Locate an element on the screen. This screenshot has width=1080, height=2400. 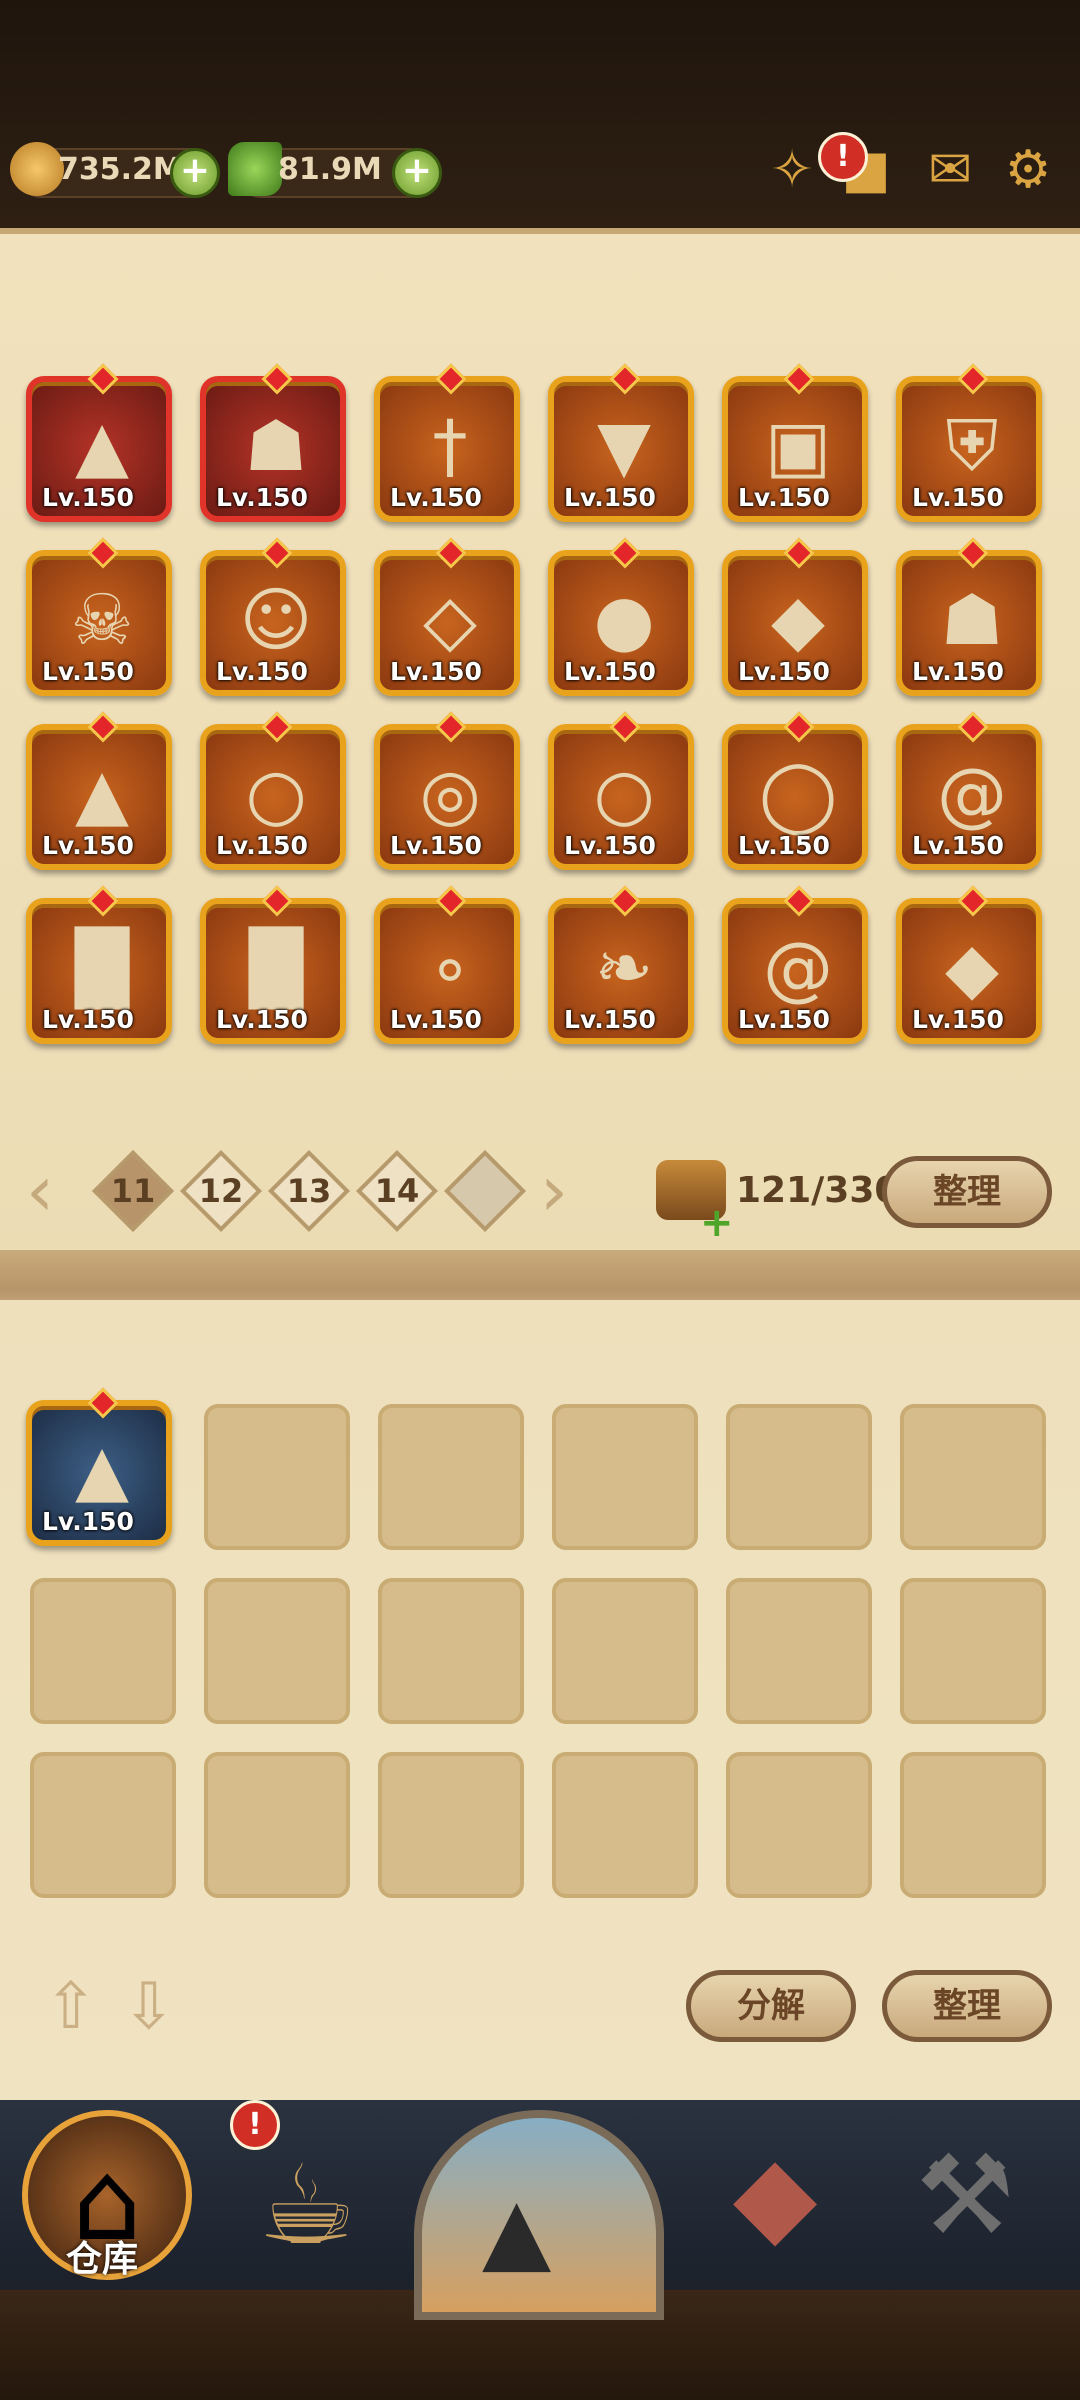
up-arrow-icon: ⇧ is located at coordinates (71, 2007).